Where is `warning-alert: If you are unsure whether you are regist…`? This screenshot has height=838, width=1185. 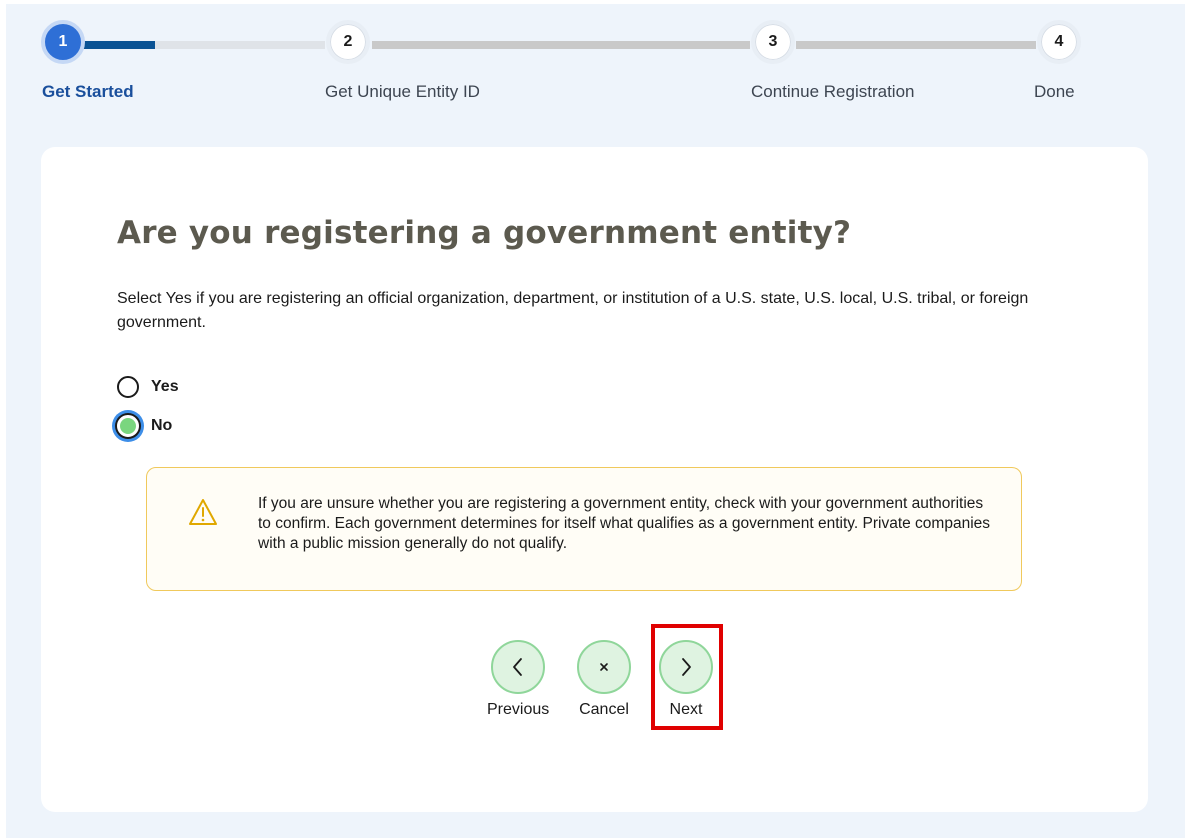
warning-alert: If you are unsure whether you are regist… is located at coordinates (584, 529).